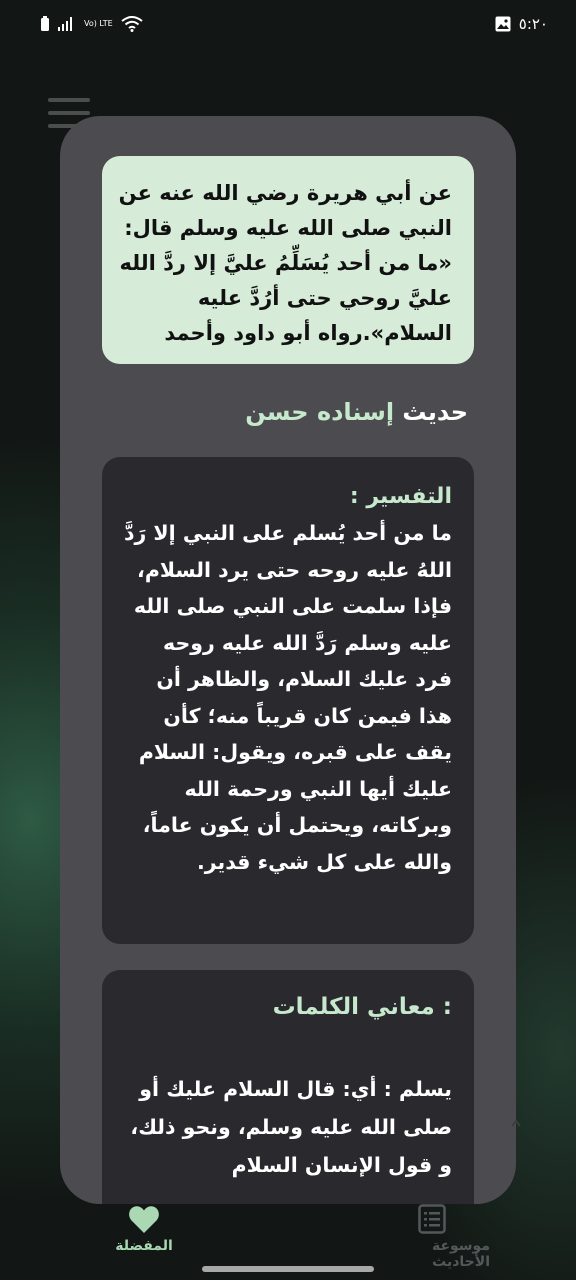  What do you see at coordinates (320, 412) in the screenshot?
I see `grade-value: إسناده حسن` at bounding box center [320, 412].